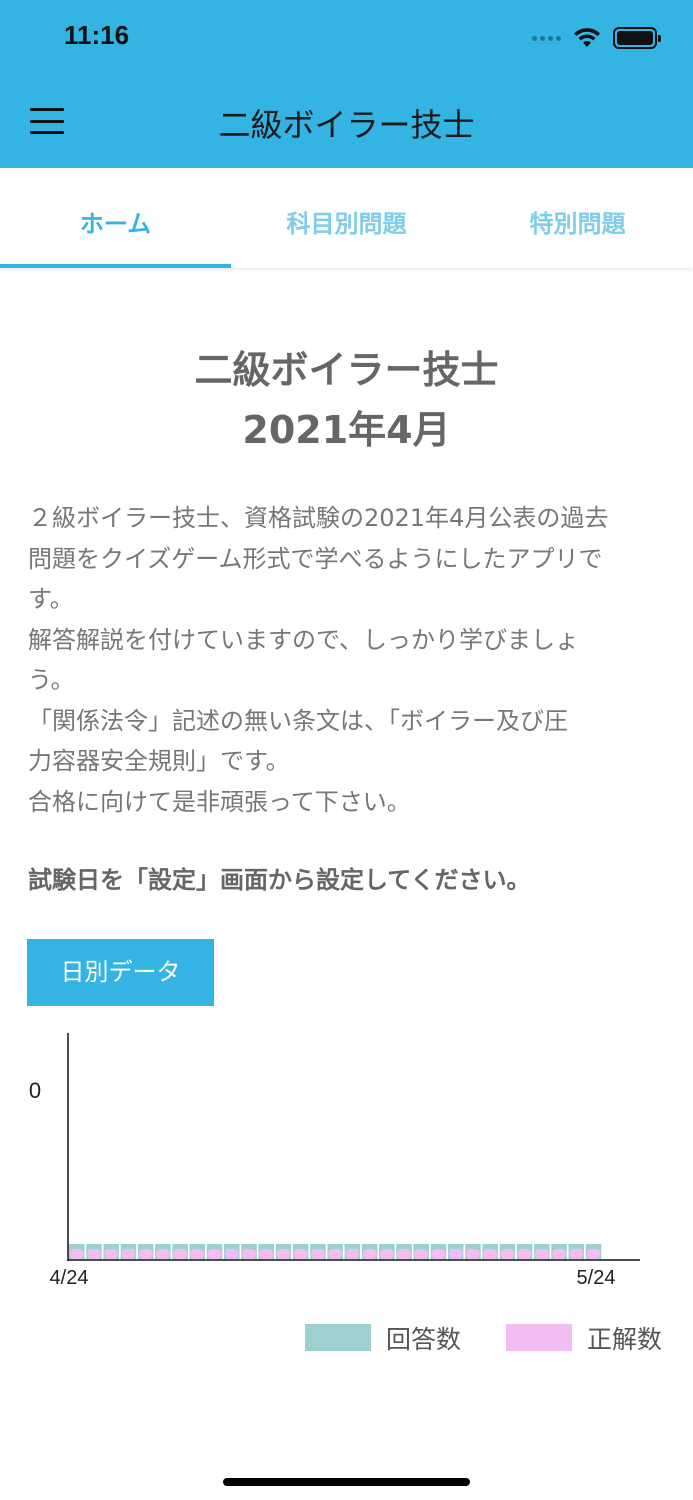 The image size is (693, 1500). I want to click on description-line: 「関係法令」記述の無い条文は、「ボイラー及び圧, so click(298, 720).